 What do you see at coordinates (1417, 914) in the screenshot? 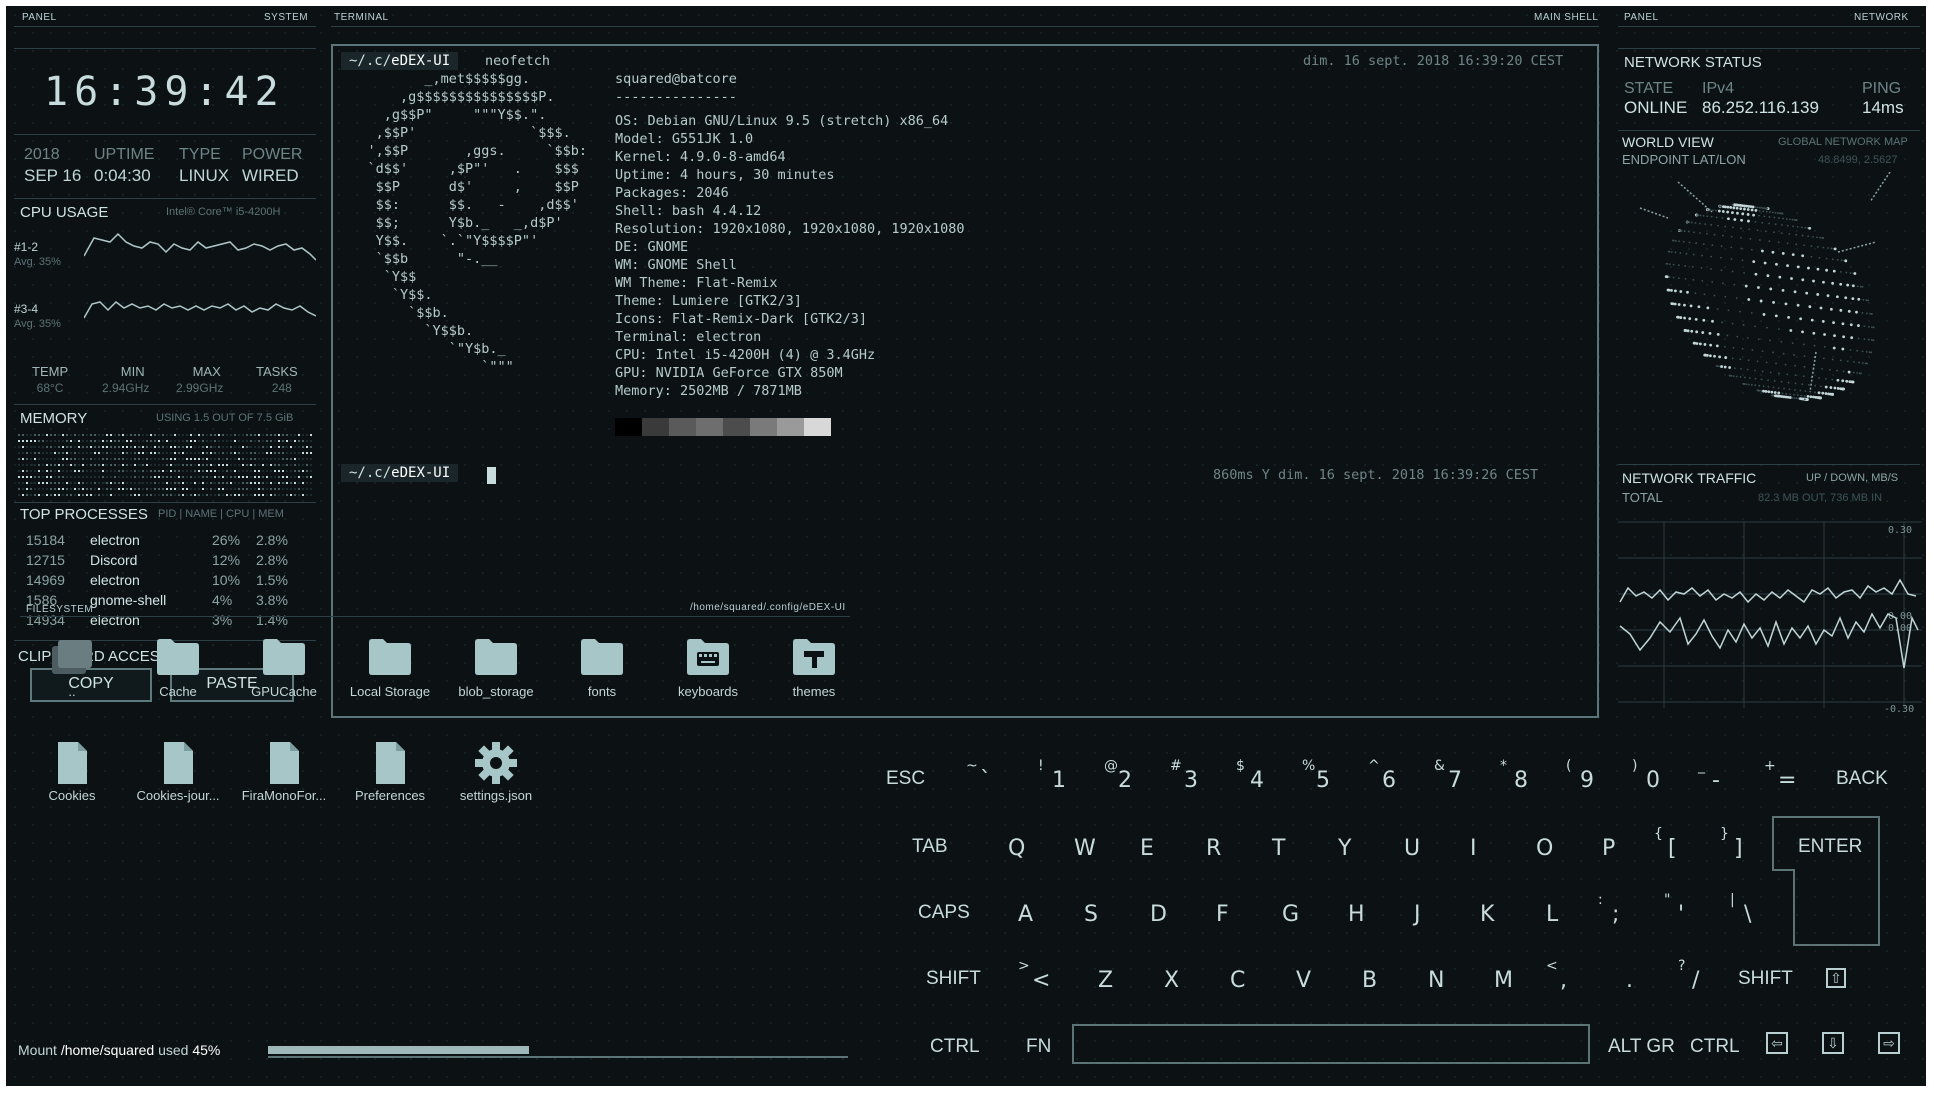
I see `key-char: J` at bounding box center [1417, 914].